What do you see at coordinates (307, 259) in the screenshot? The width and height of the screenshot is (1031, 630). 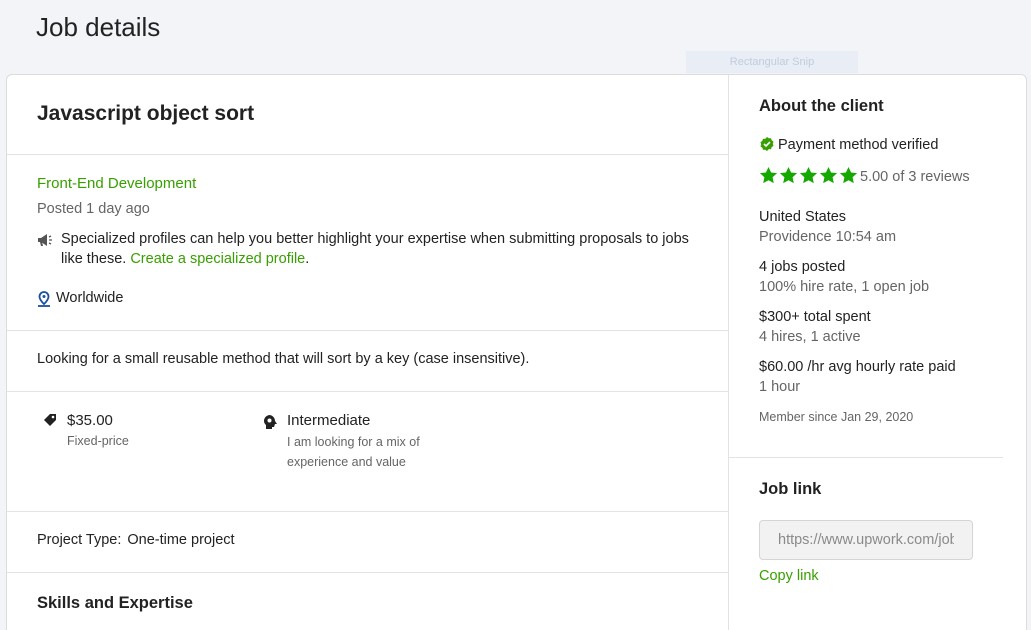 I see `promo-period: .` at bounding box center [307, 259].